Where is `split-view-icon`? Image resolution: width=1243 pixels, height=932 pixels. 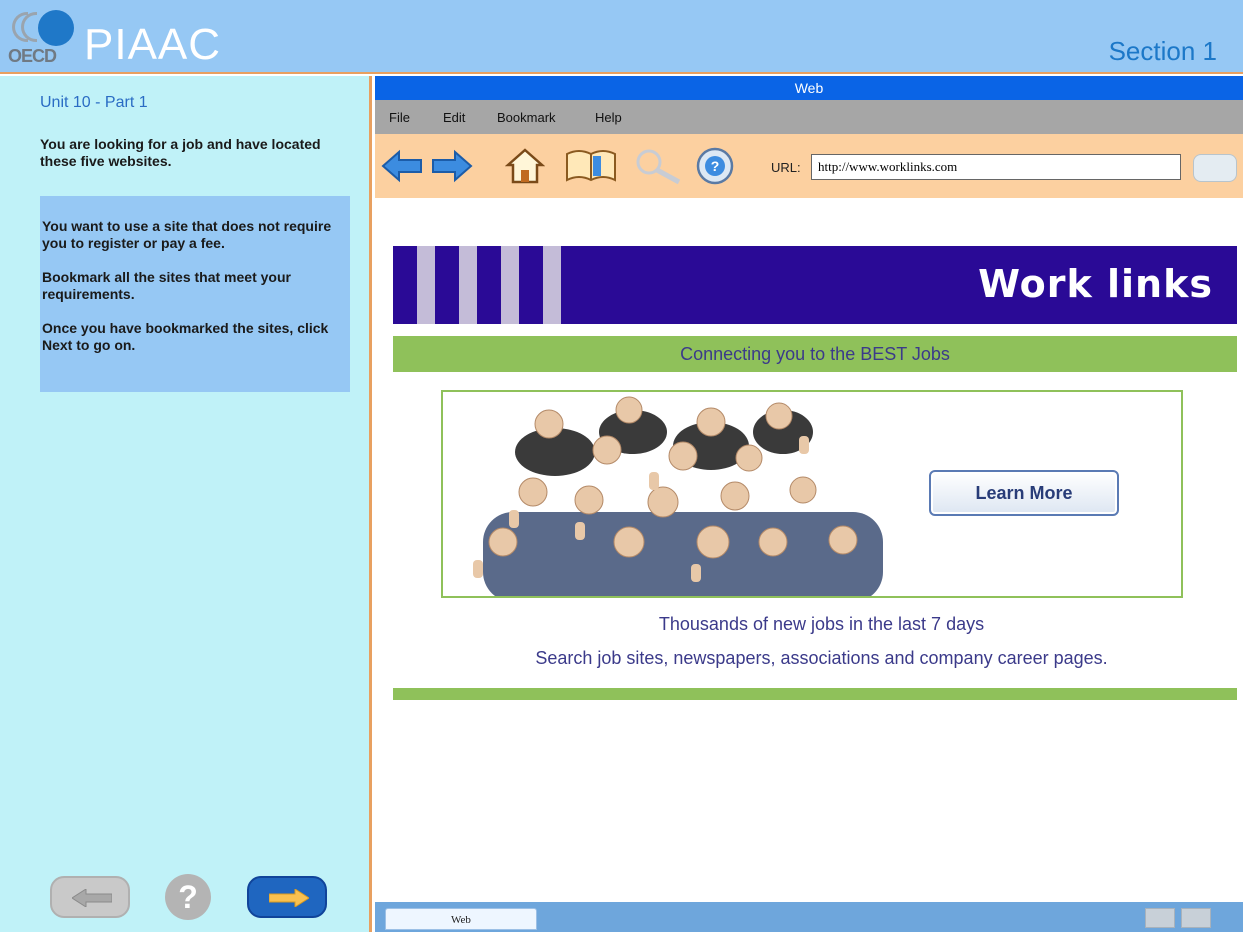
split-view-icon is located at coordinates (1196, 918).